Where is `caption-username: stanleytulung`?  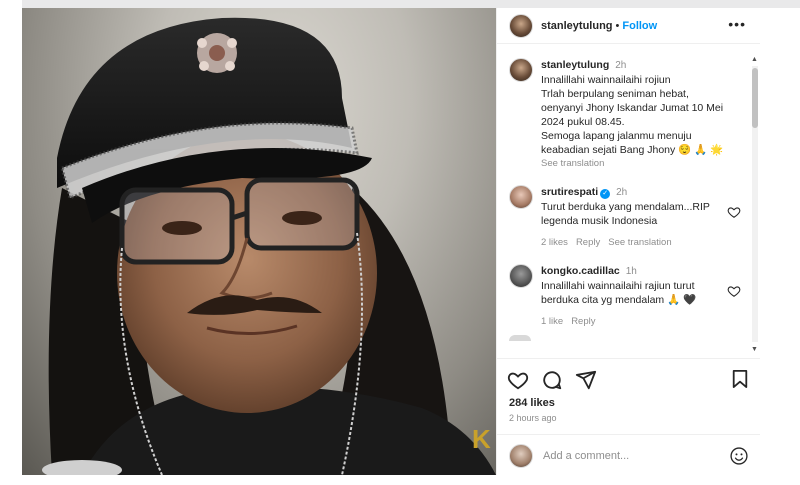
caption-username: stanleytulung is located at coordinates (575, 65).